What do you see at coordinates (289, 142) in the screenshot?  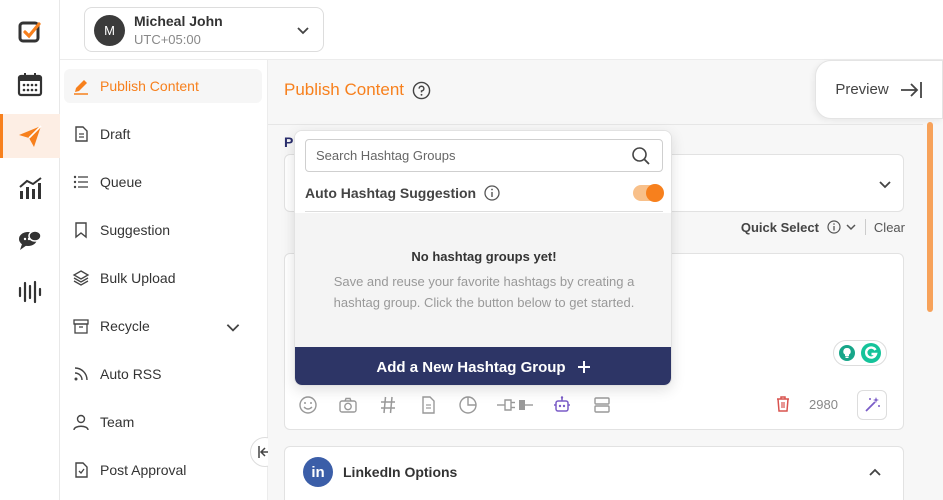 I see `card-label: P` at bounding box center [289, 142].